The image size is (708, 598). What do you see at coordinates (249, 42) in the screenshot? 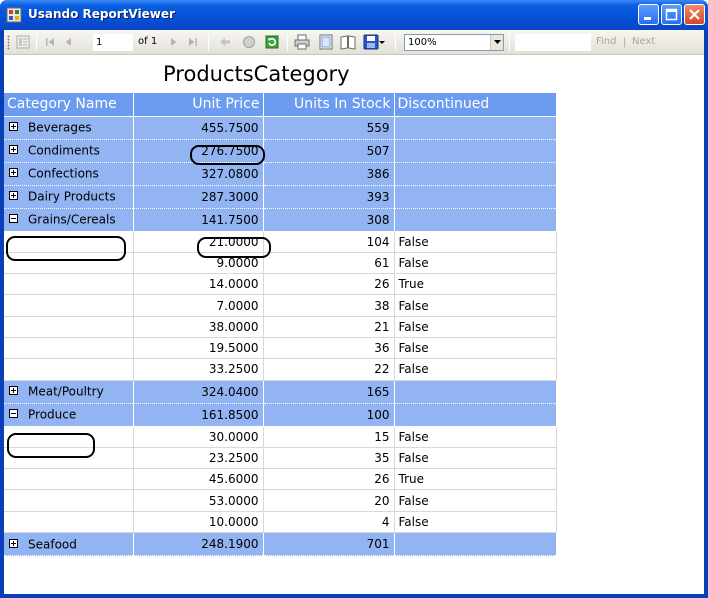
I see `stop-icon` at bounding box center [249, 42].